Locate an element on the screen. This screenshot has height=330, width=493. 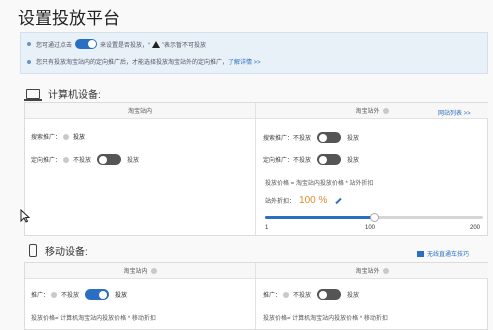
slider-fill is located at coordinates (319, 217).